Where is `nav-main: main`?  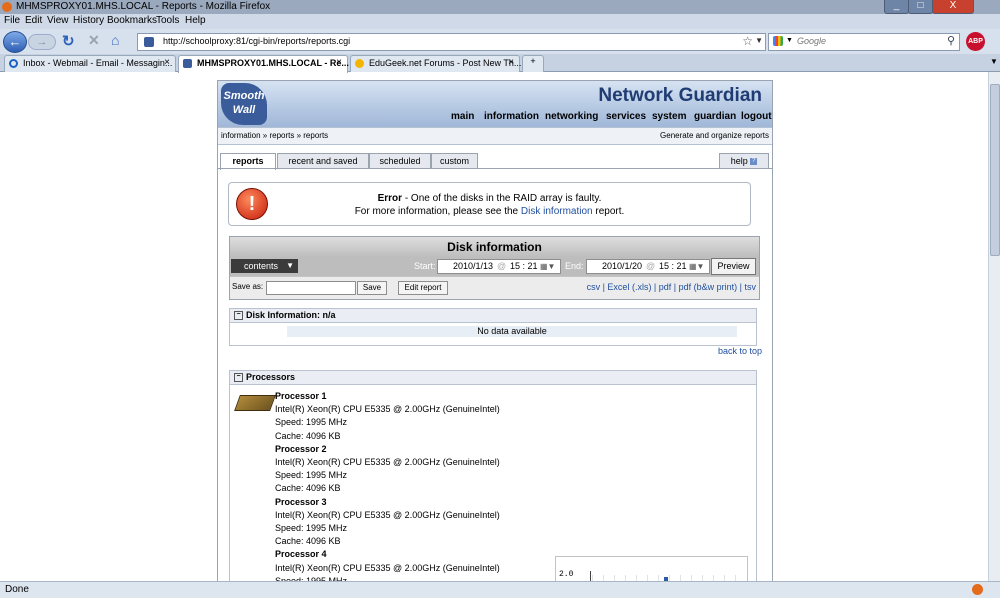
nav-main: main is located at coordinates (462, 116).